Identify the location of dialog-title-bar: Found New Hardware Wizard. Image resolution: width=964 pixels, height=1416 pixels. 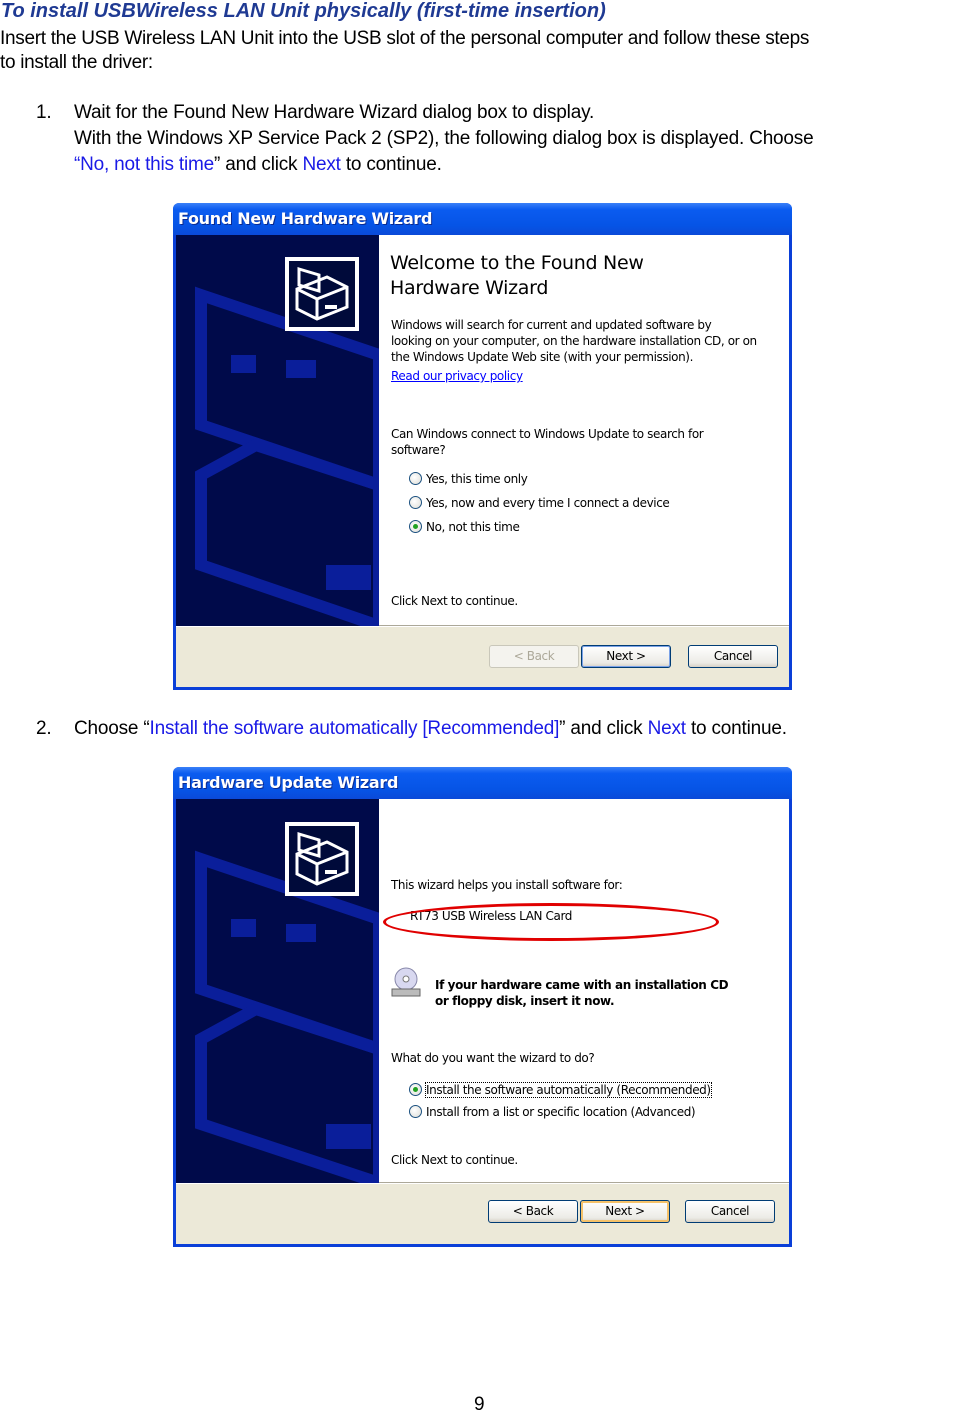
(482, 219).